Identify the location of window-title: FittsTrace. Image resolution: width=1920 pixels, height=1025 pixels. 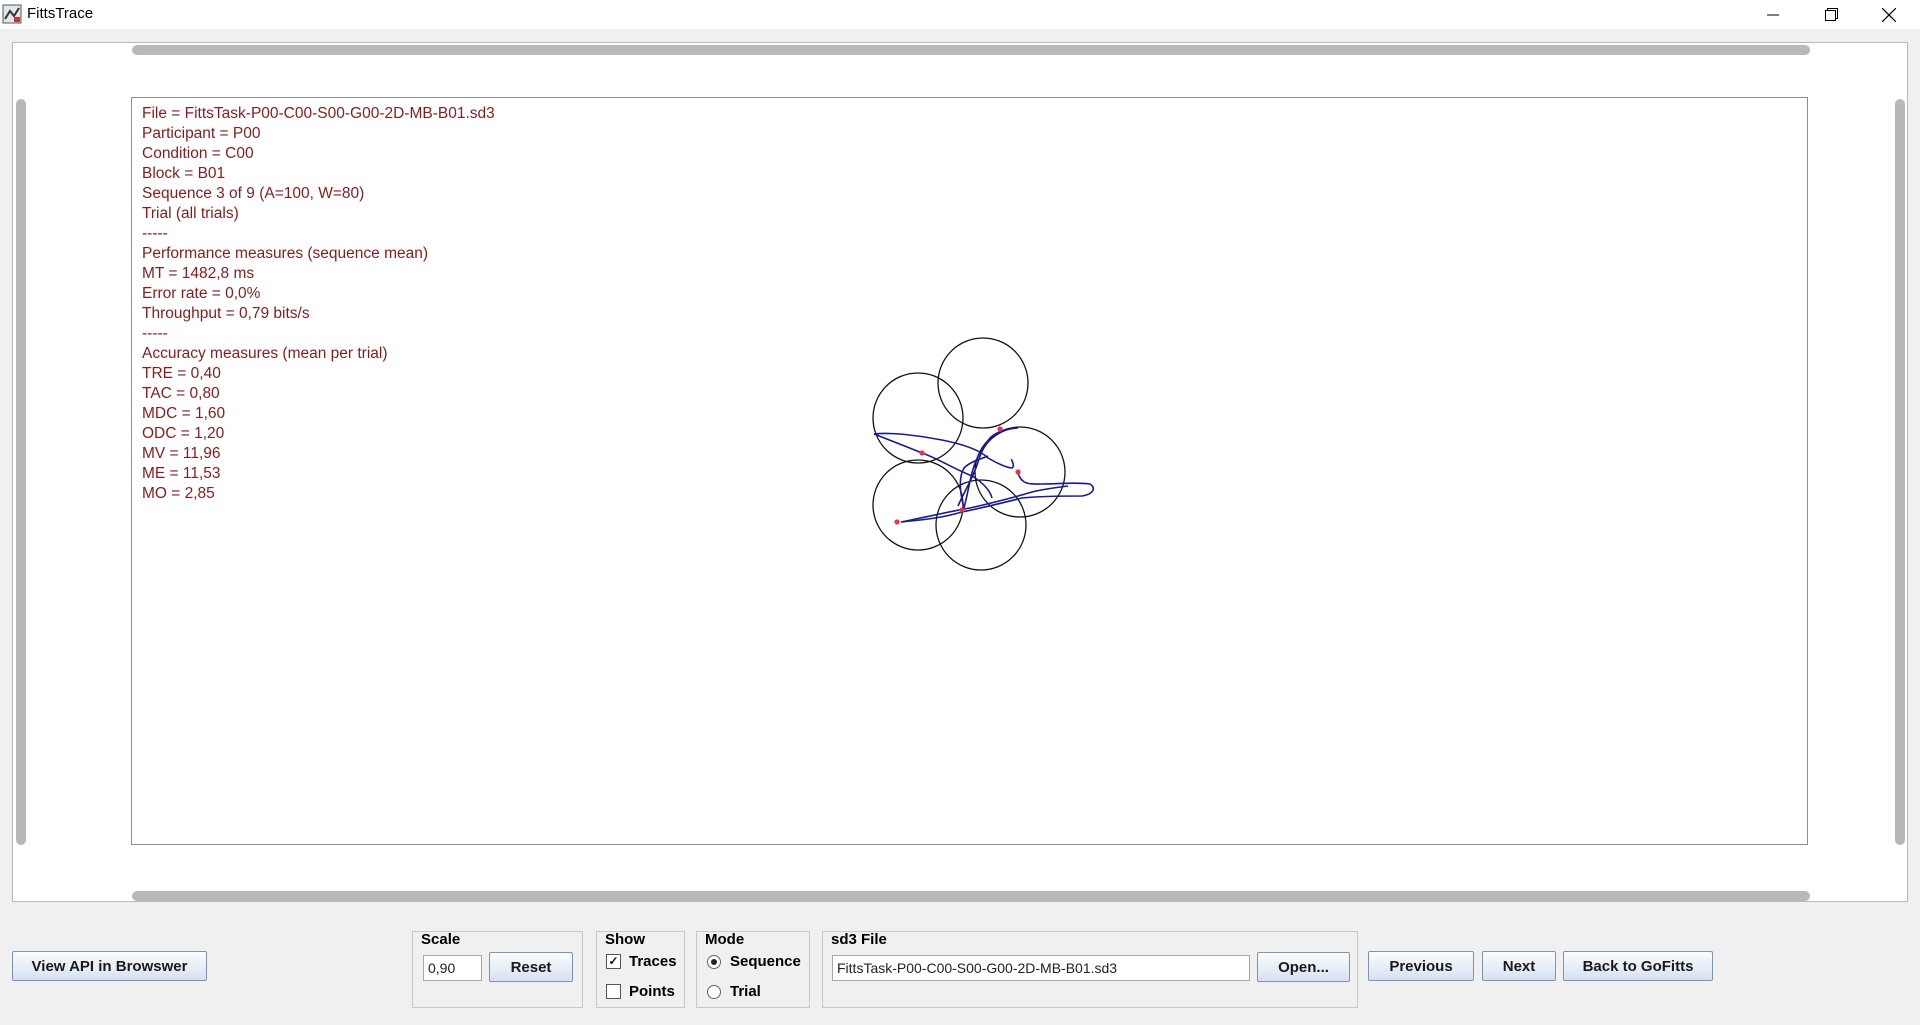
(60, 13).